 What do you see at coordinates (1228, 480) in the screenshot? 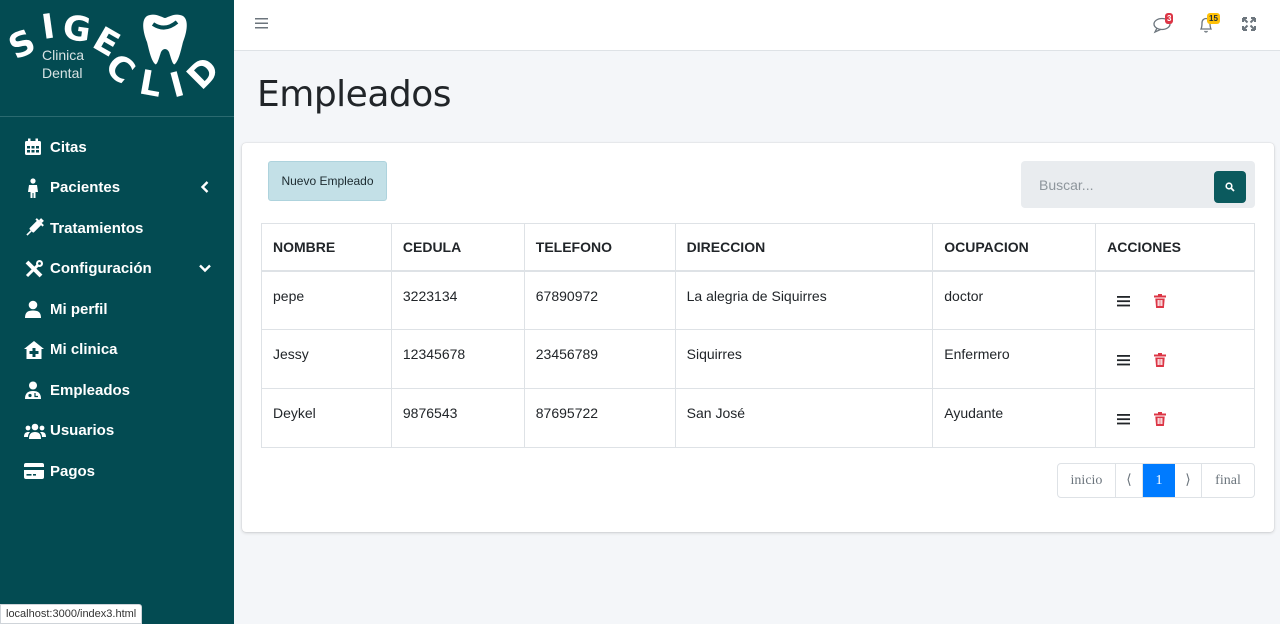
I see `pagination-last: final` at bounding box center [1228, 480].